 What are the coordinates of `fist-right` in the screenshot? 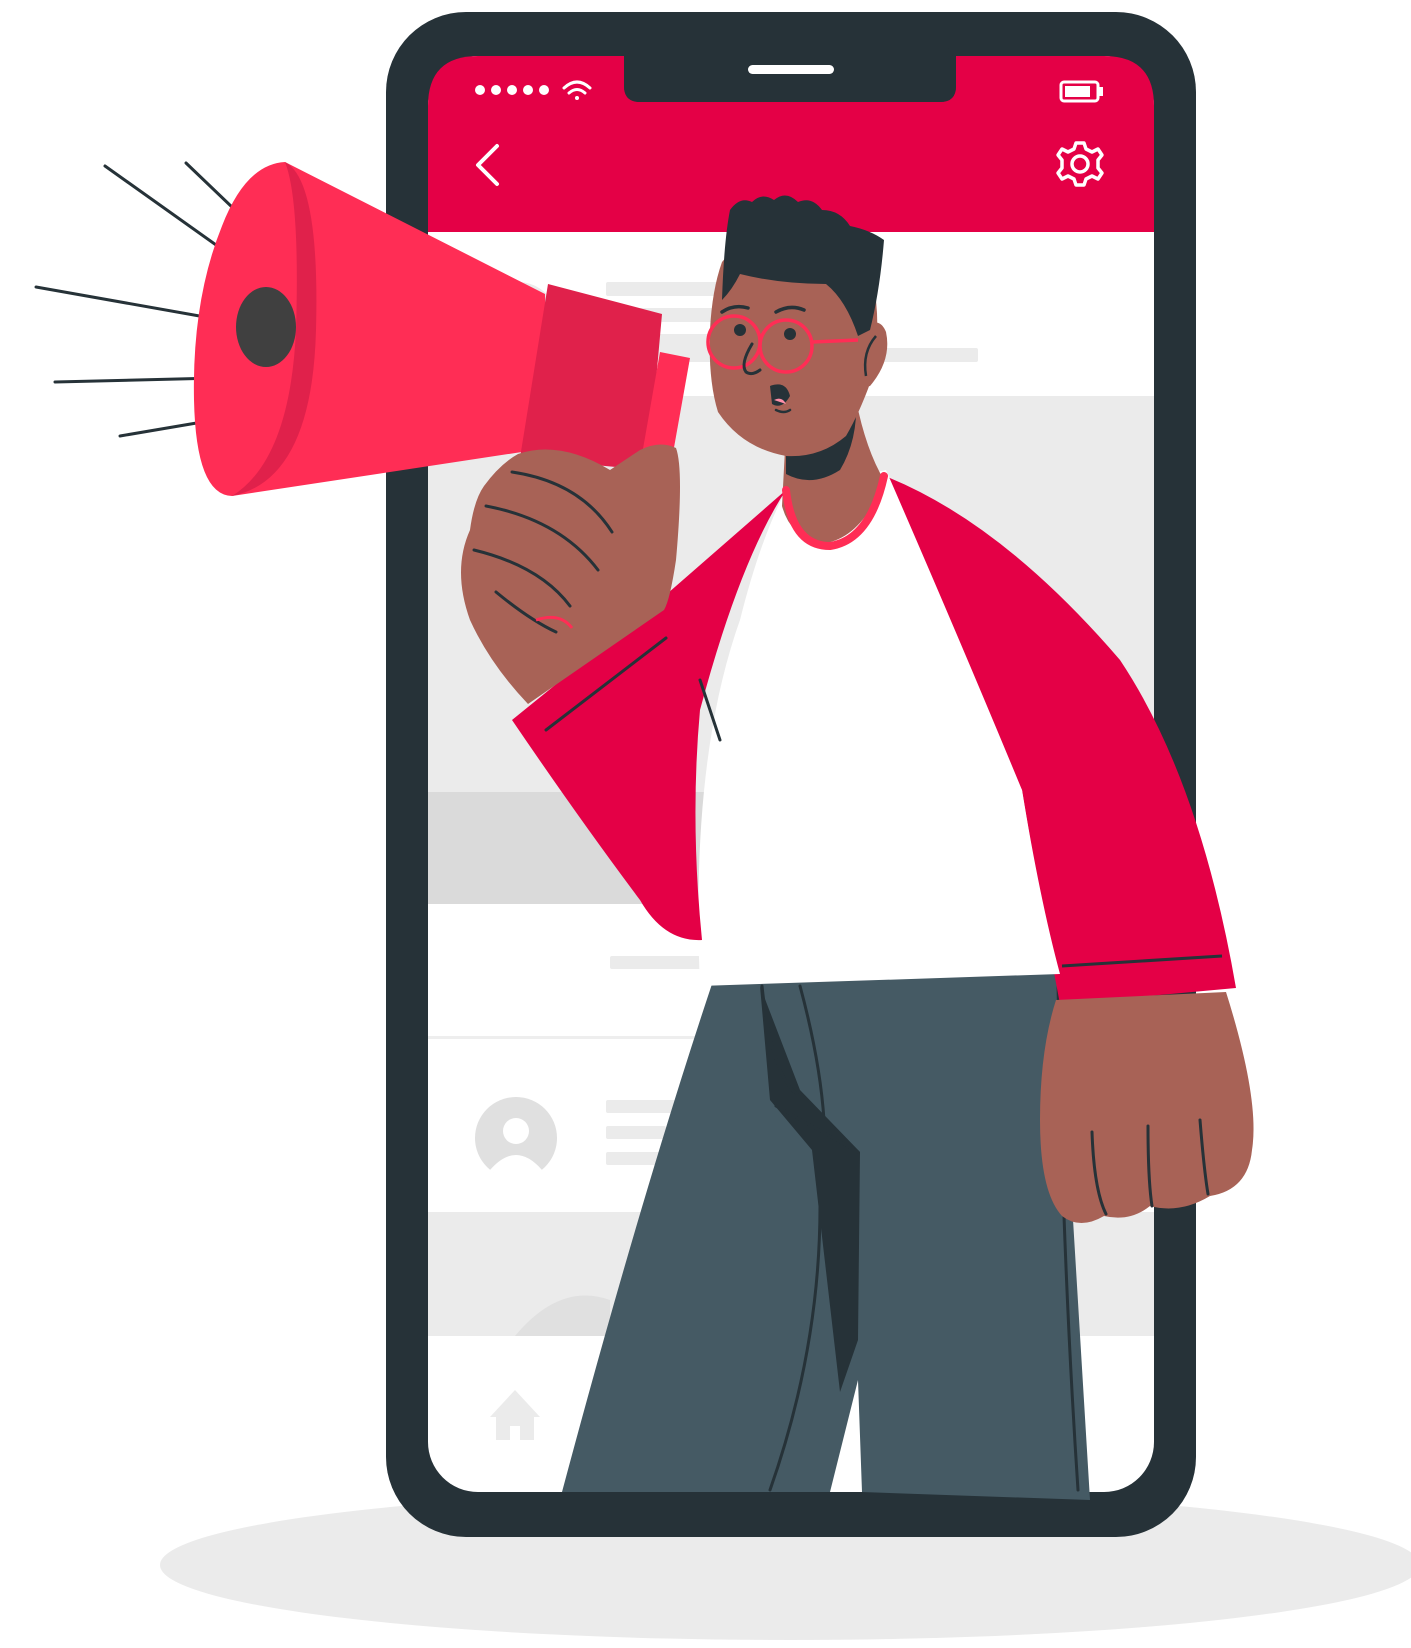 It's located at (1147, 1107).